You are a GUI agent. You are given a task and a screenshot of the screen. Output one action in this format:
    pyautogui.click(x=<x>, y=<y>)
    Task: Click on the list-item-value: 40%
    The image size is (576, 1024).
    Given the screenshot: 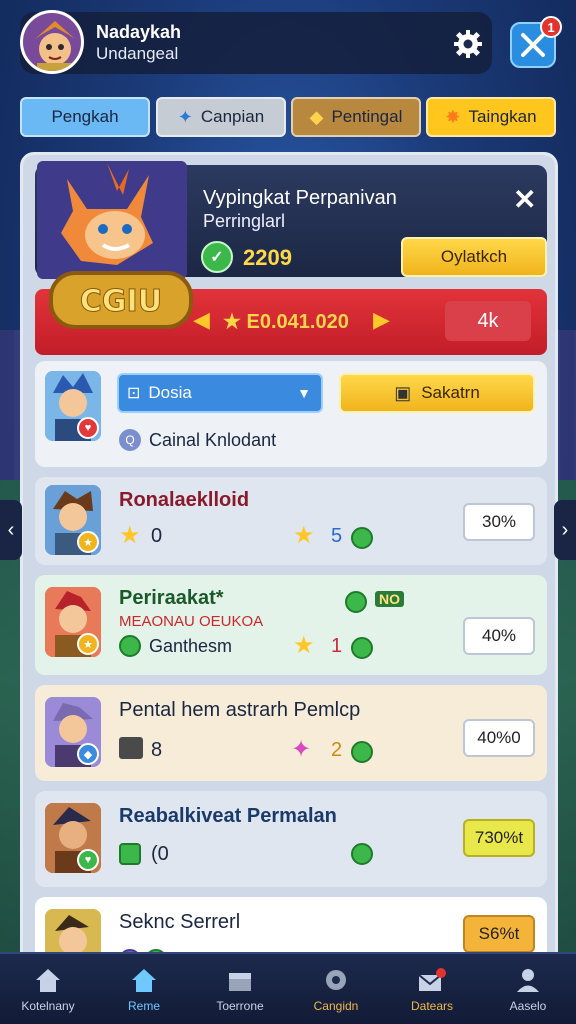 What is the action you would take?
    pyautogui.click(x=499, y=636)
    